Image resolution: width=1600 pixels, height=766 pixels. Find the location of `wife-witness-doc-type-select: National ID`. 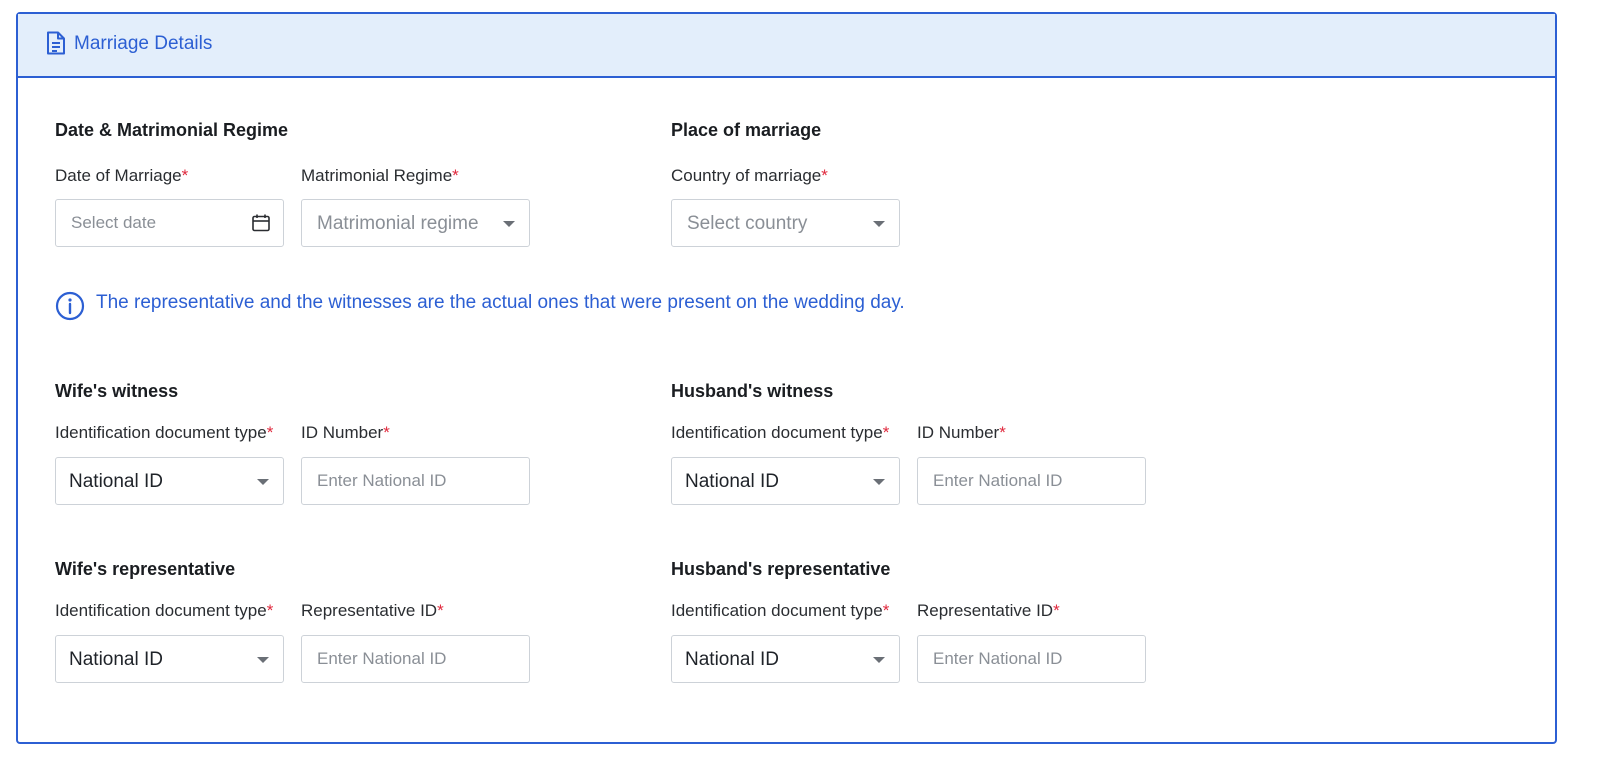

wife-witness-doc-type-select: National ID is located at coordinates (169, 481).